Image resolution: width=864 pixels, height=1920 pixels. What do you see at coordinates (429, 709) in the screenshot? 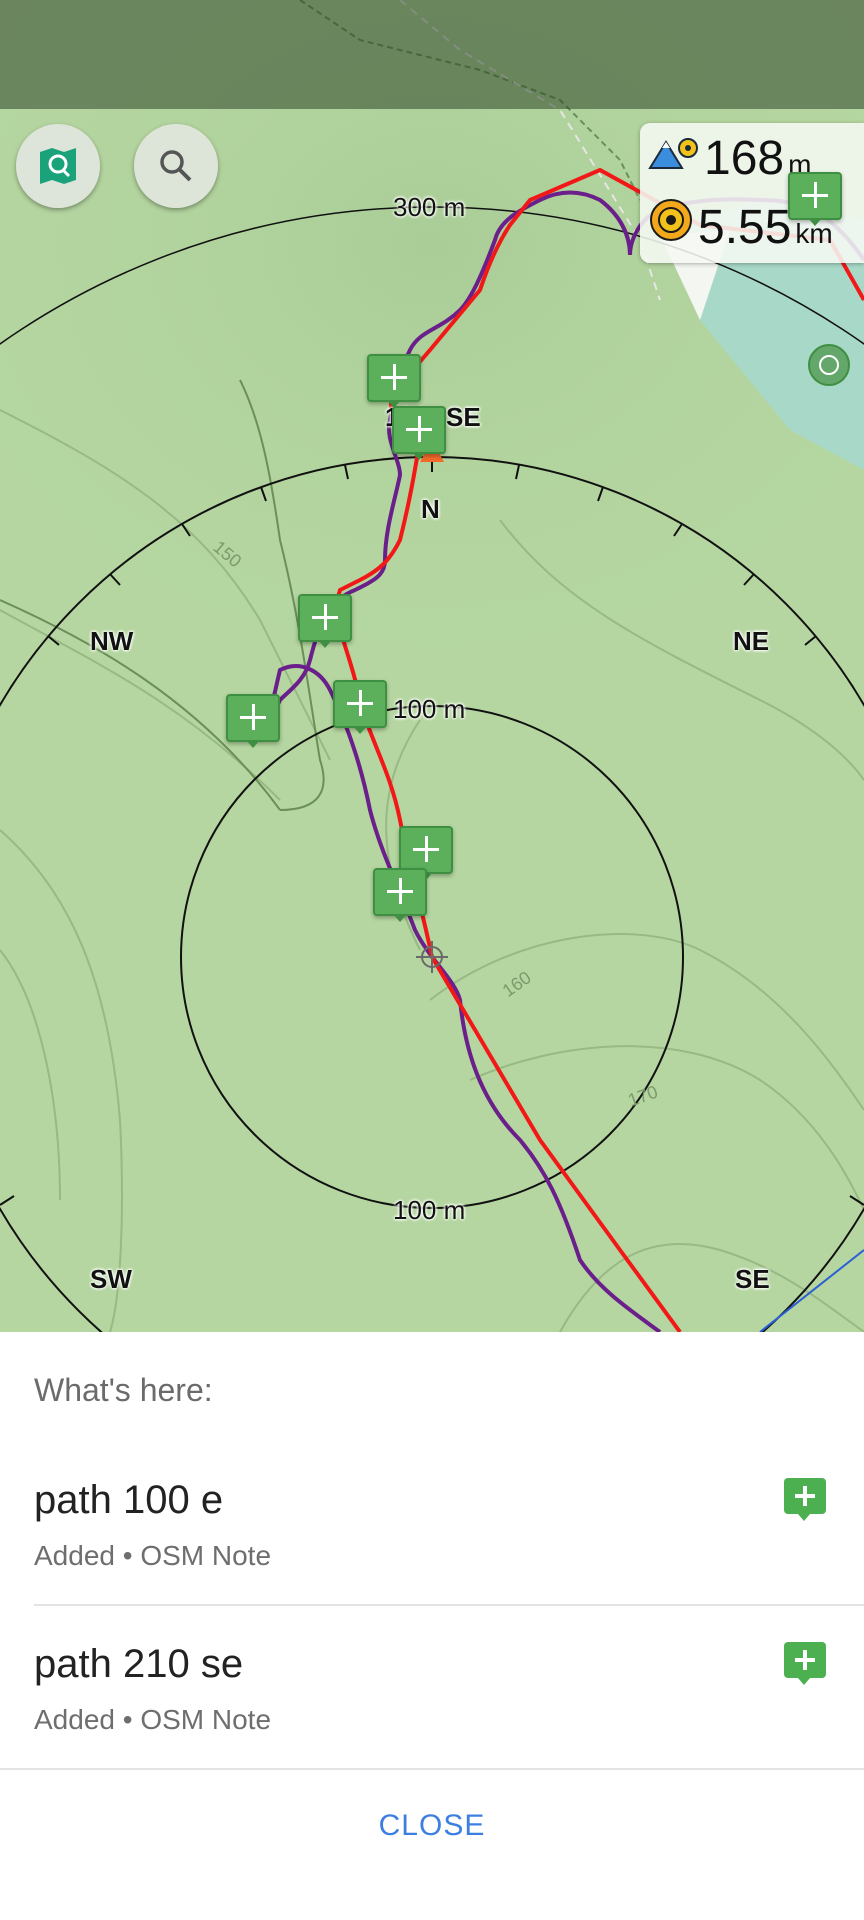
I see `ring-label-100m-top: 100 m` at bounding box center [429, 709].